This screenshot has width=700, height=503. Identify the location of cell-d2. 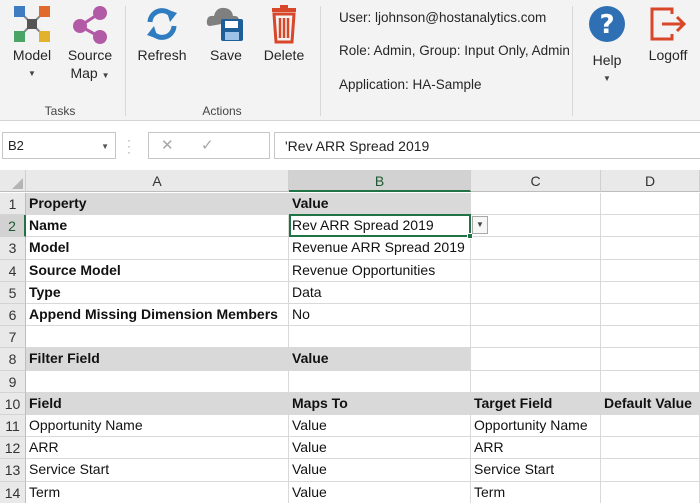
(650, 226).